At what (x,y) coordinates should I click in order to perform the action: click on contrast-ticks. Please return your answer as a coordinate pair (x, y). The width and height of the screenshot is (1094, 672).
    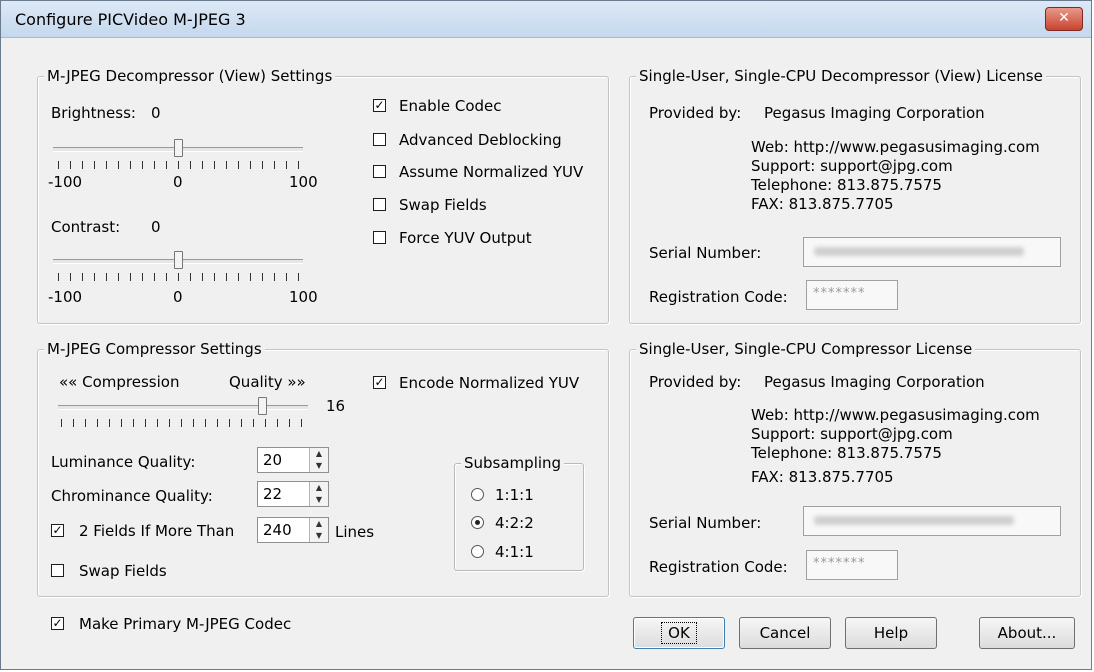
    Looking at the image, I should click on (181, 277).